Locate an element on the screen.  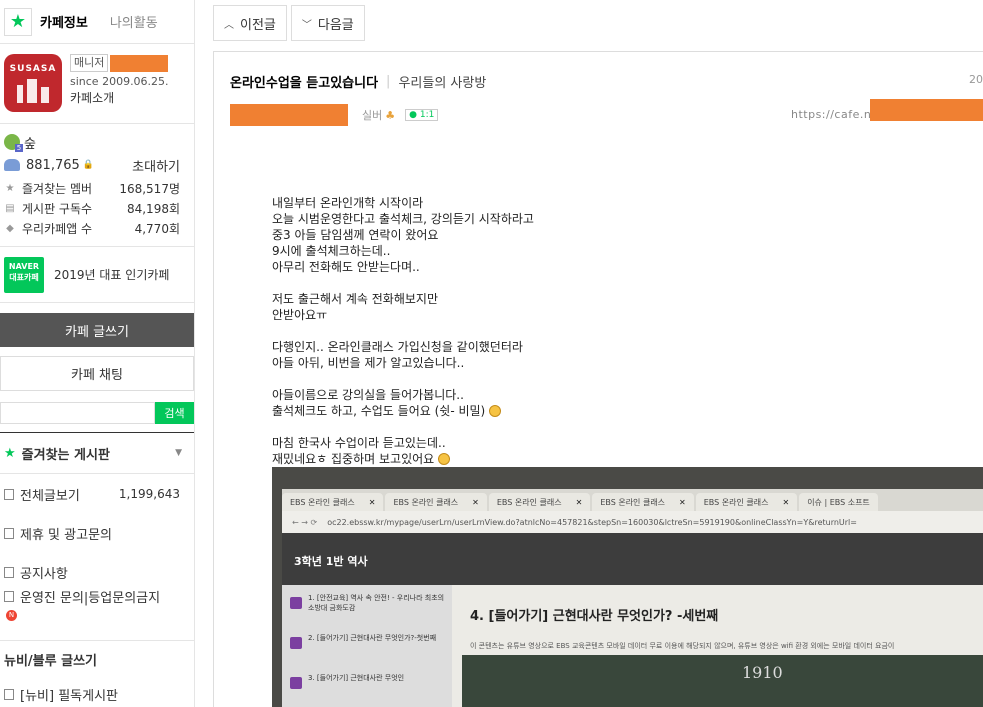
board-item-all: 전체글보기 1,199,643 is located at coordinates (97, 494).